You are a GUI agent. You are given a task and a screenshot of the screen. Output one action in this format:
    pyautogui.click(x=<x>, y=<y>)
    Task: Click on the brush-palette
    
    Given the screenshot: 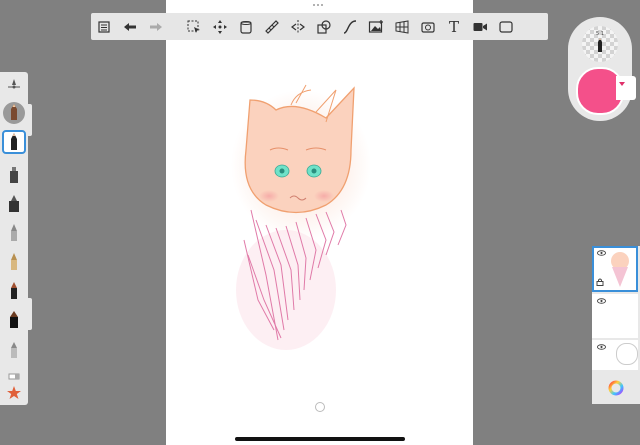 What is the action you would take?
    pyautogui.click(x=14, y=238)
    